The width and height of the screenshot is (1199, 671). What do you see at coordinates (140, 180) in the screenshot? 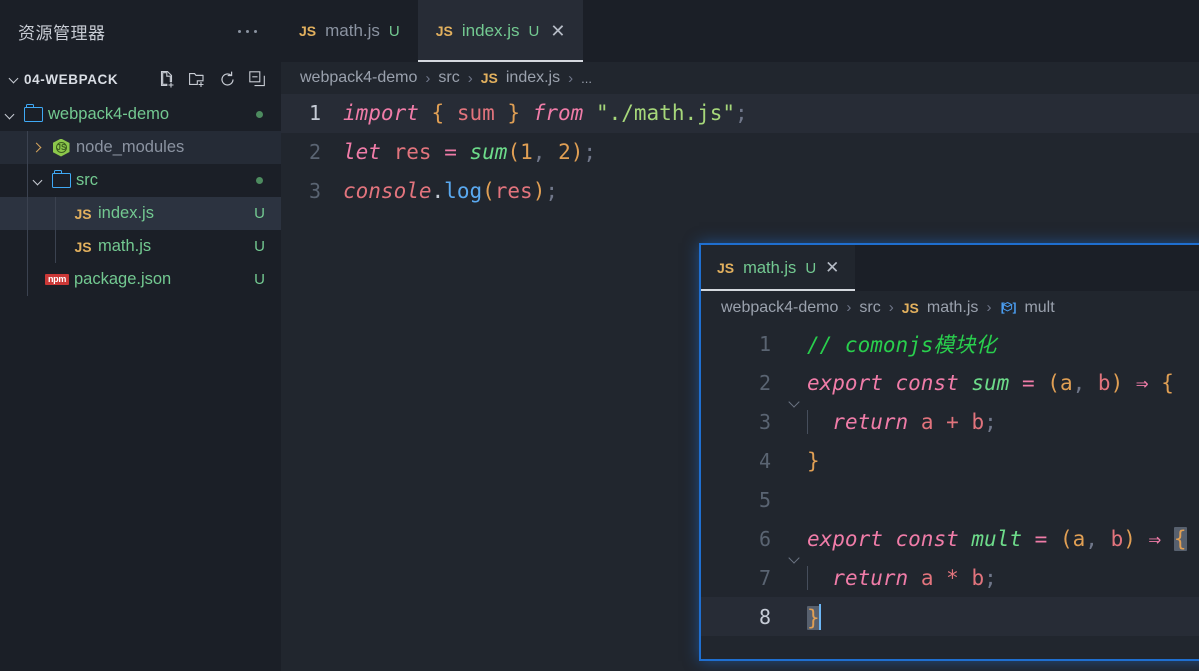
I see `tree-item-src: src` at bounding box center [140, 180].